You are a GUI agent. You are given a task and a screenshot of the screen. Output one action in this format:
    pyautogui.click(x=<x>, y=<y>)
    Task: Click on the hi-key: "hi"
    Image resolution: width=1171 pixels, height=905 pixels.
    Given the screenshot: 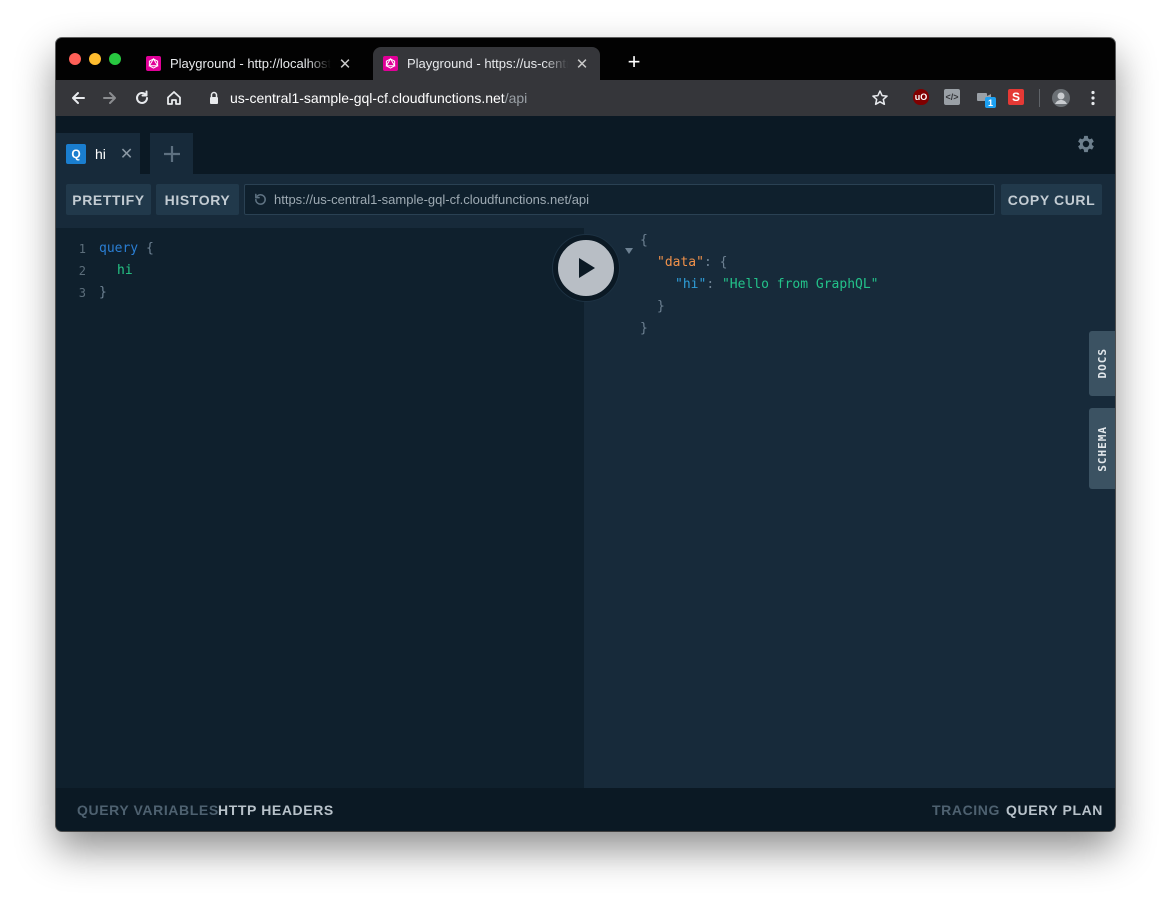 What is the action you would take?
    pyautogui.click(x=691, y=284)
    